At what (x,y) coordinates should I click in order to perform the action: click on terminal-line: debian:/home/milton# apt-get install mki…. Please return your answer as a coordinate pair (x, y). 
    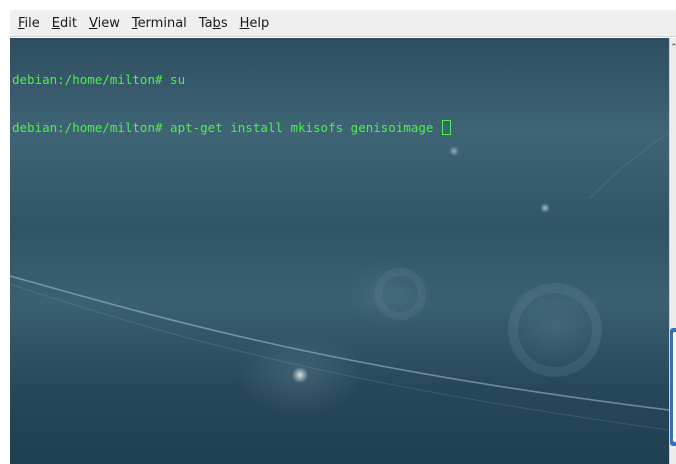
    Looking at the image, I should click on (231, 128).